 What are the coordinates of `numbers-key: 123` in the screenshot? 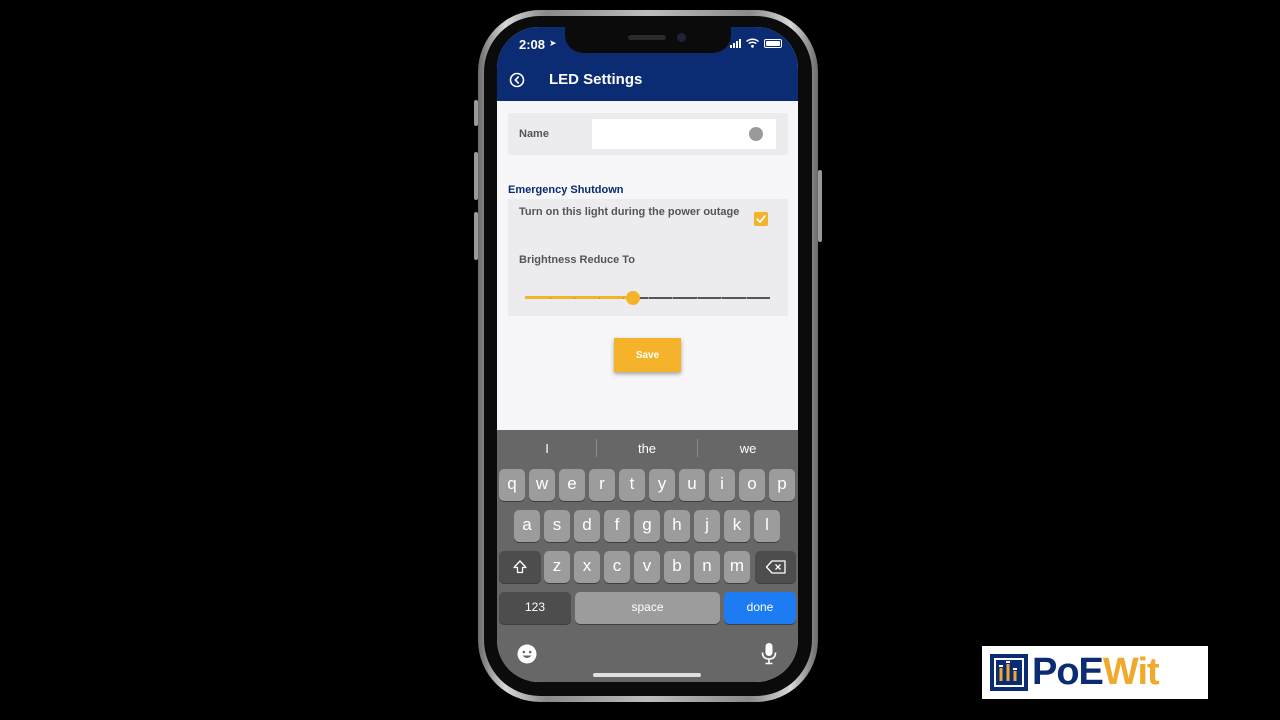 It's located at (535, 608).